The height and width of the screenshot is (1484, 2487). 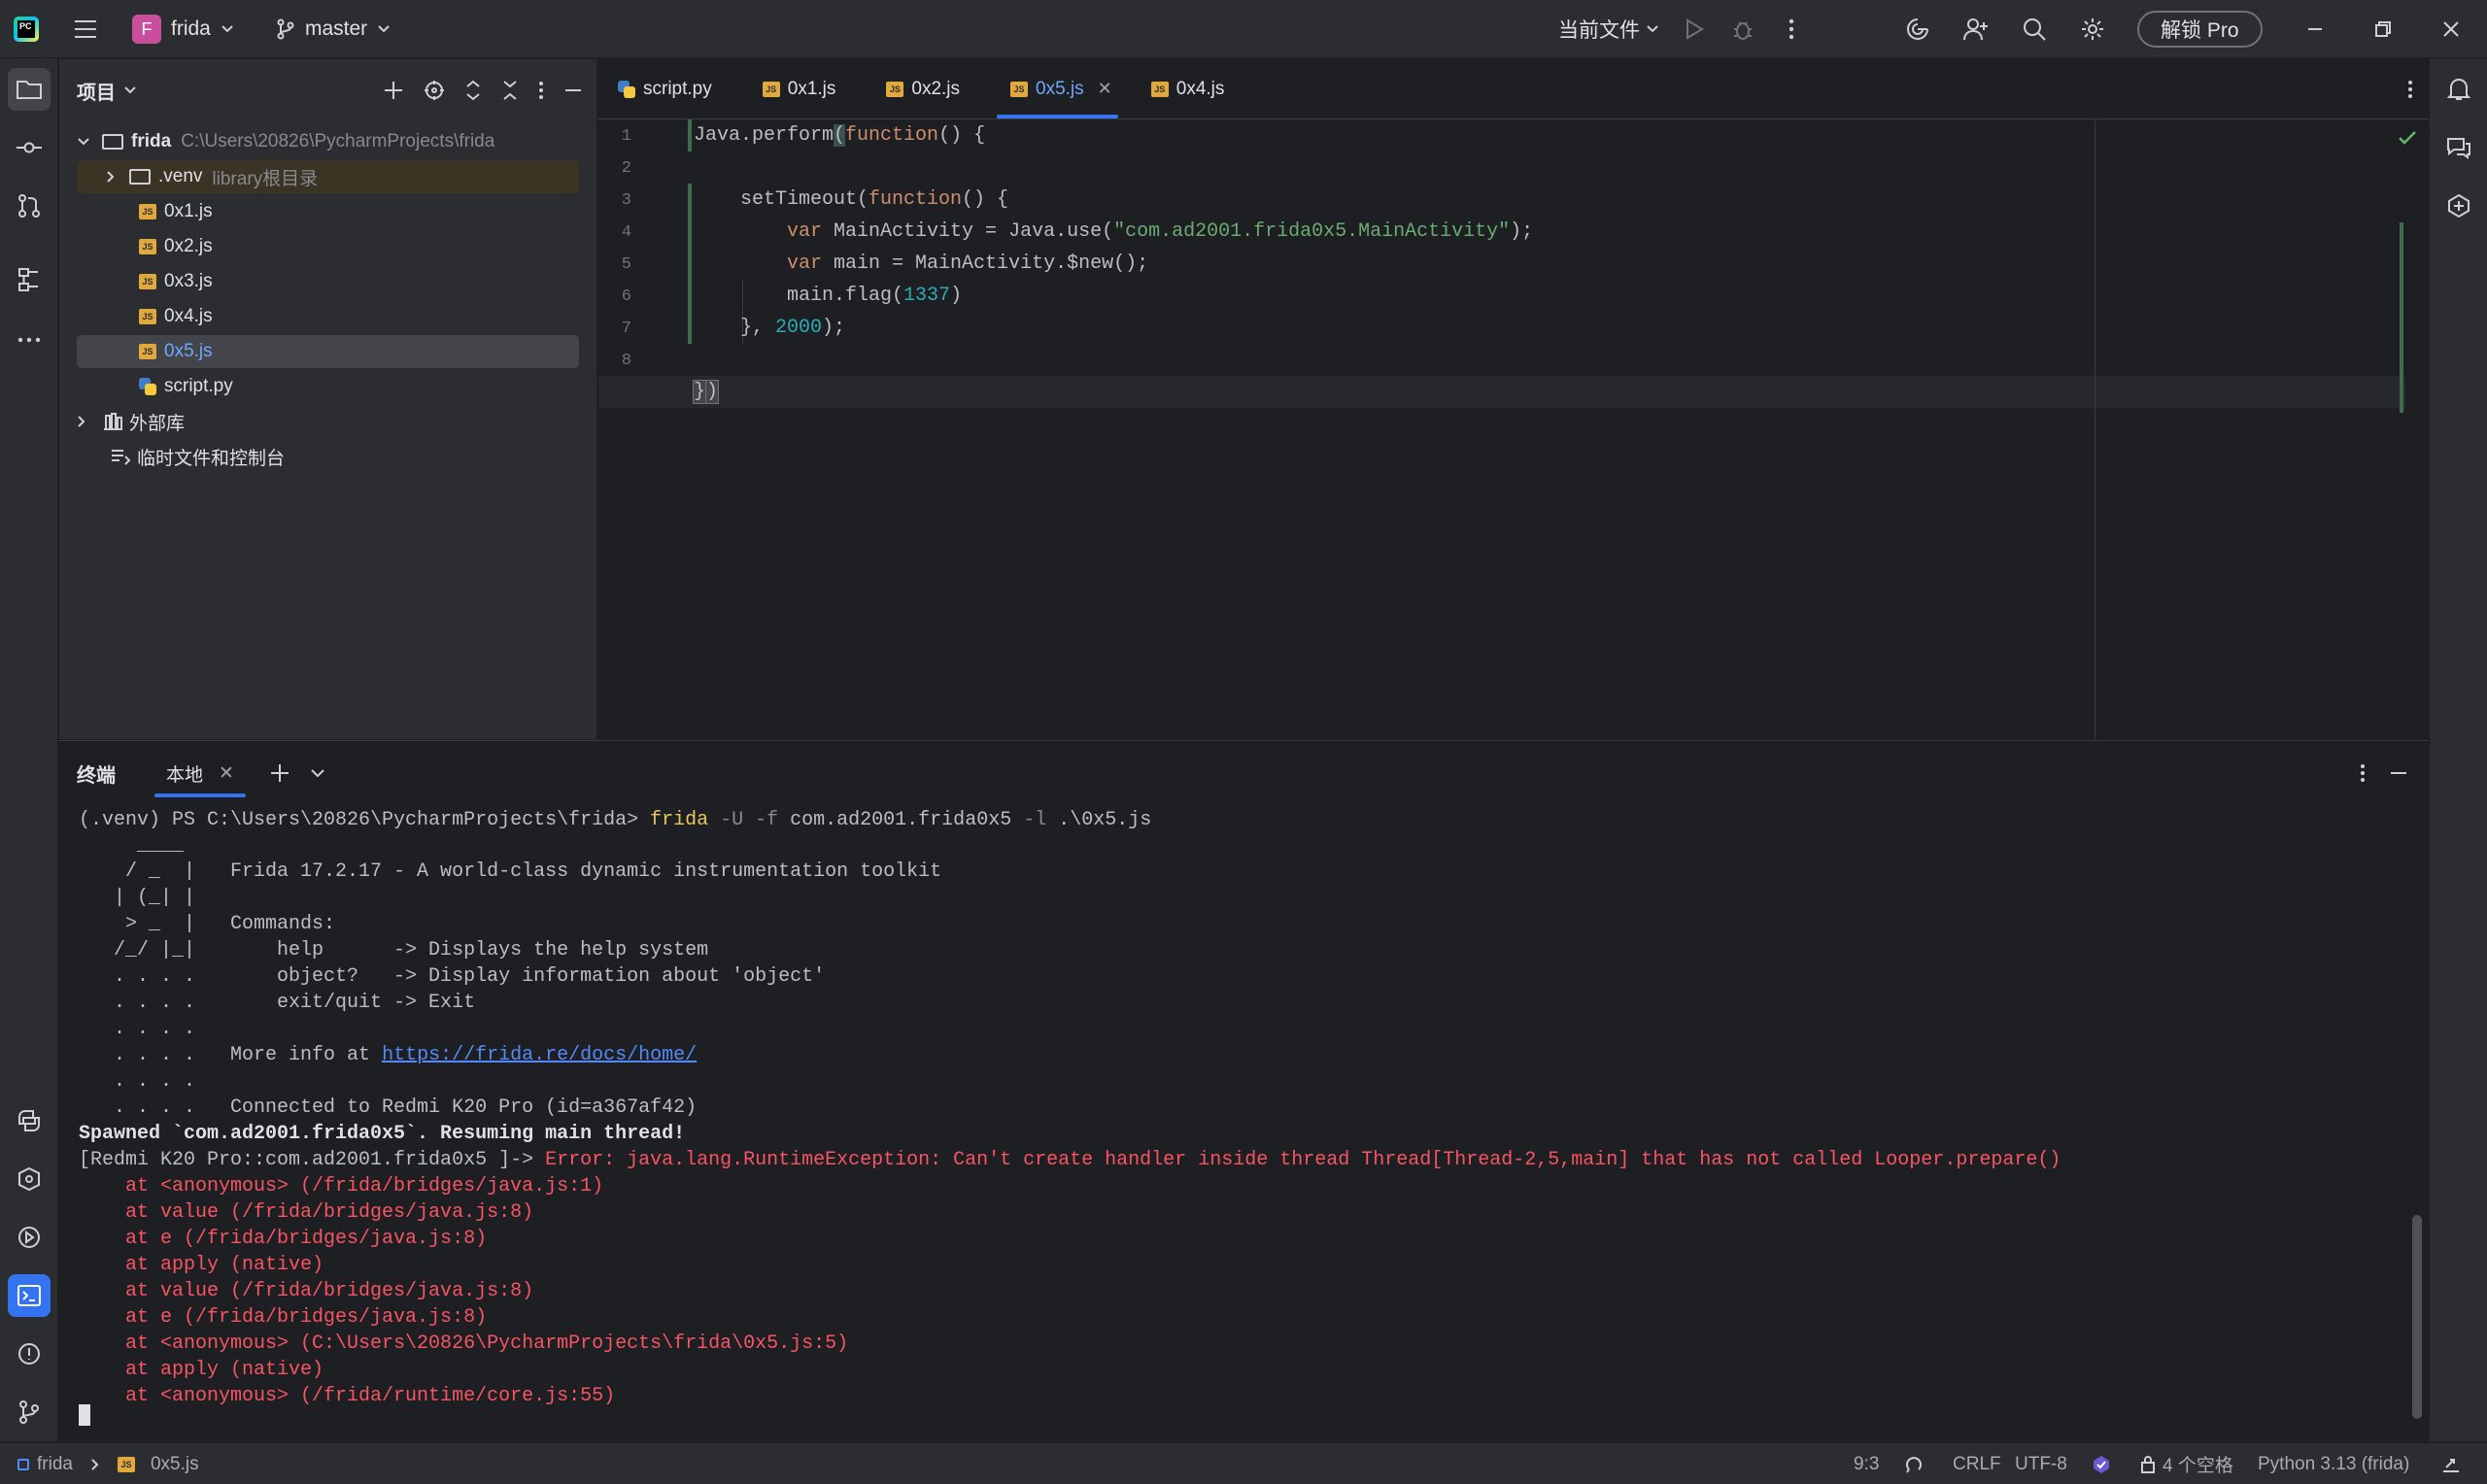 What do you see at coordinates (539, 1055) in the screenshot?
I see `frida-docs-link: https://frida.re/docs/home/` at bounding box center [539, 1055].